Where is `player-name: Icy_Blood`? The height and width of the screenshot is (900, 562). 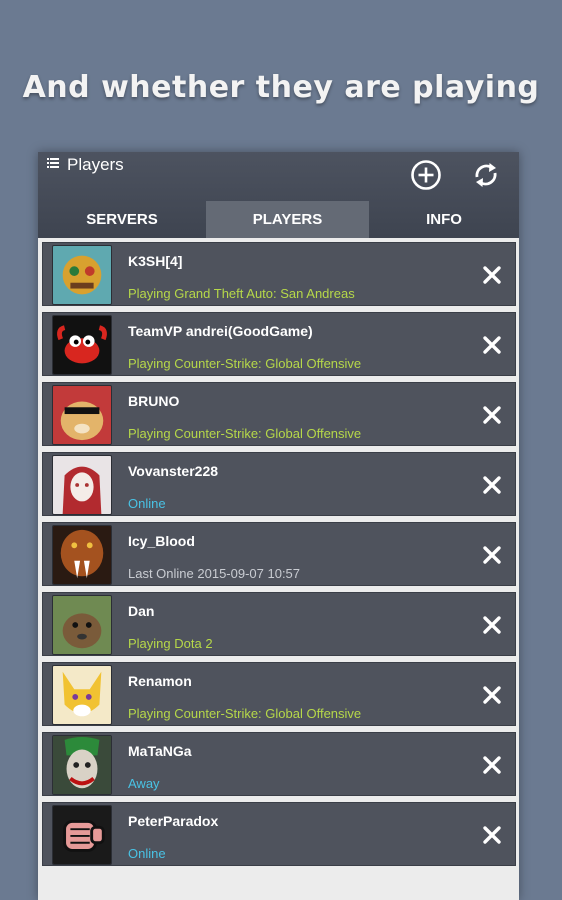 player-name: Icy_Blood is located at coordinates (161, 541).